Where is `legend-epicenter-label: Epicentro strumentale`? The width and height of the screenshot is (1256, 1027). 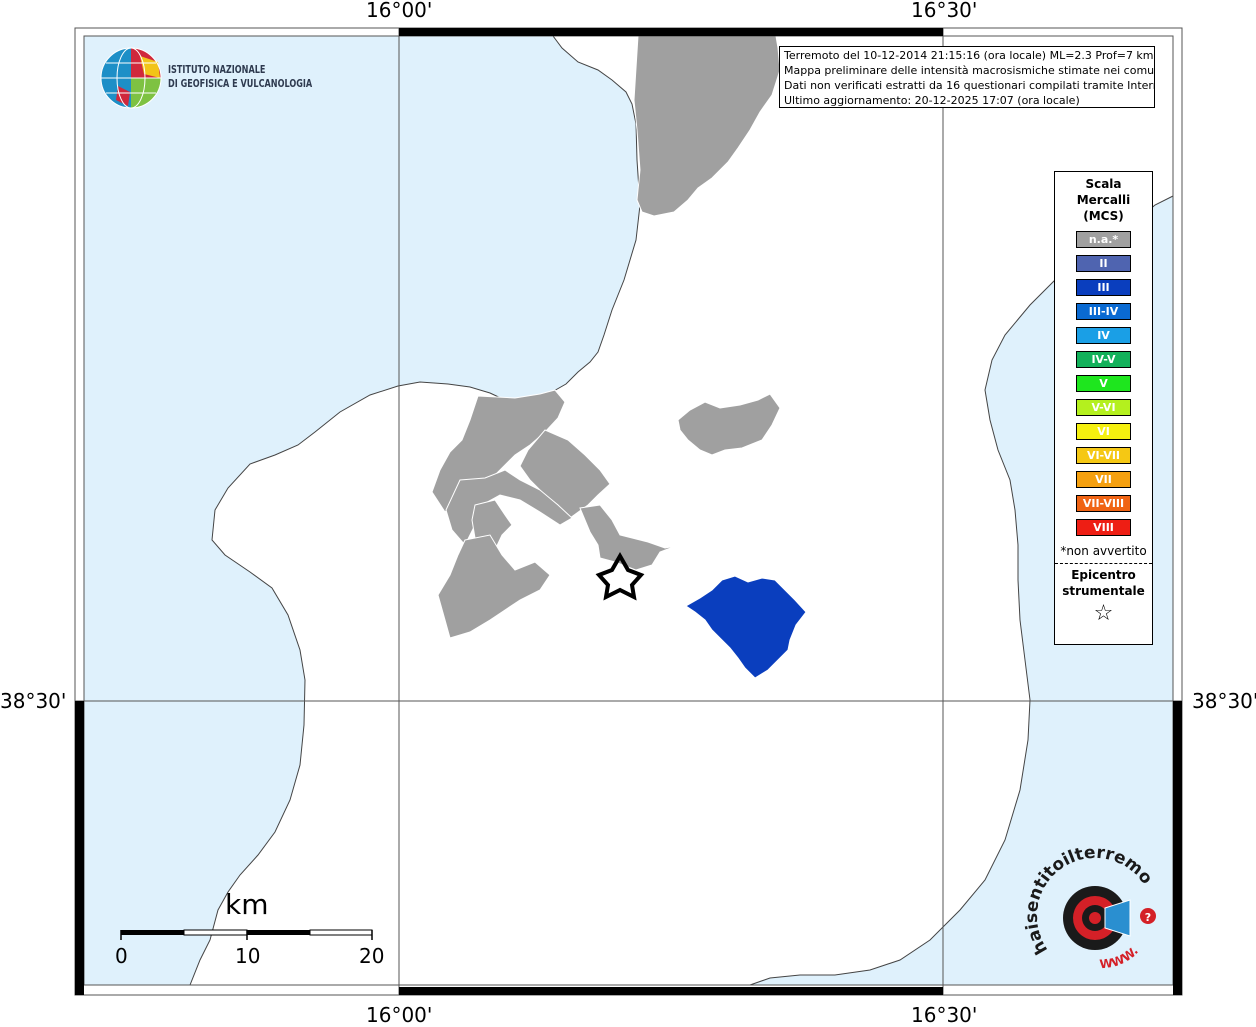
legend-epicenter-label: Epicentro strumentale is located at coordinates (1103, 583).